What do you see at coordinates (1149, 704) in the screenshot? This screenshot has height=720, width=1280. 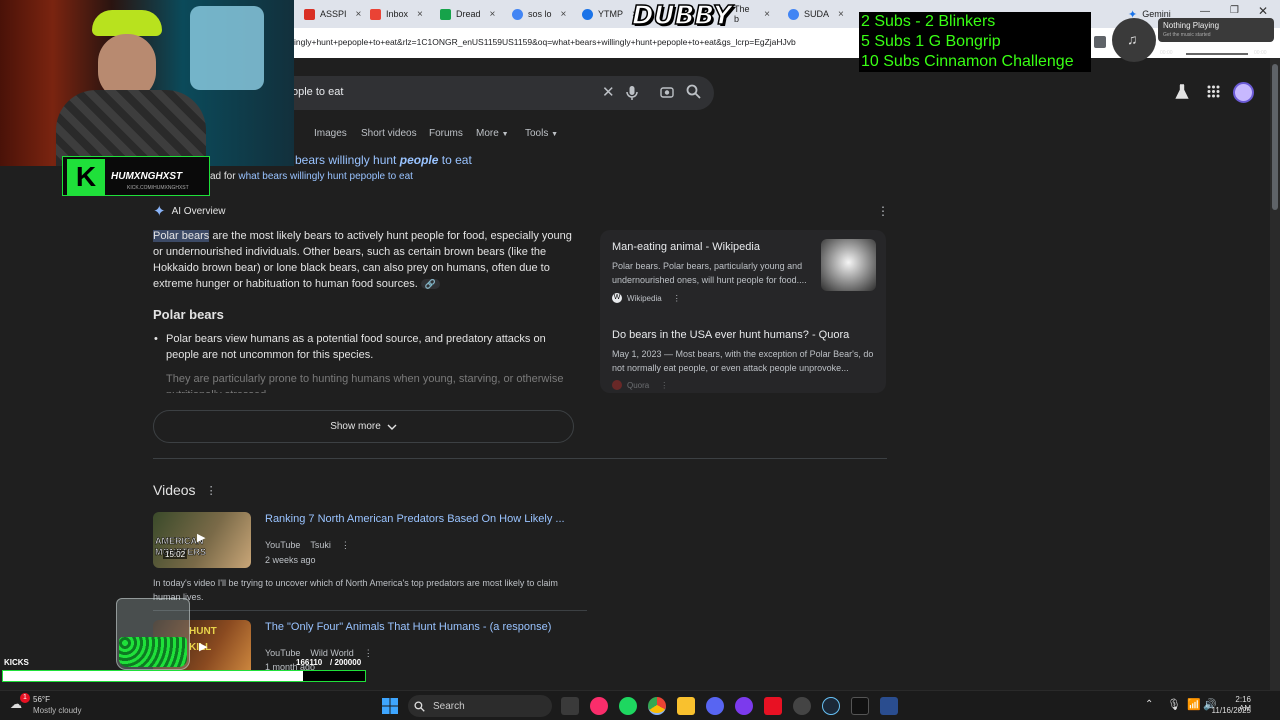 I see `chevron-up-icon: ⌃` at bounding box center [1149, 704].